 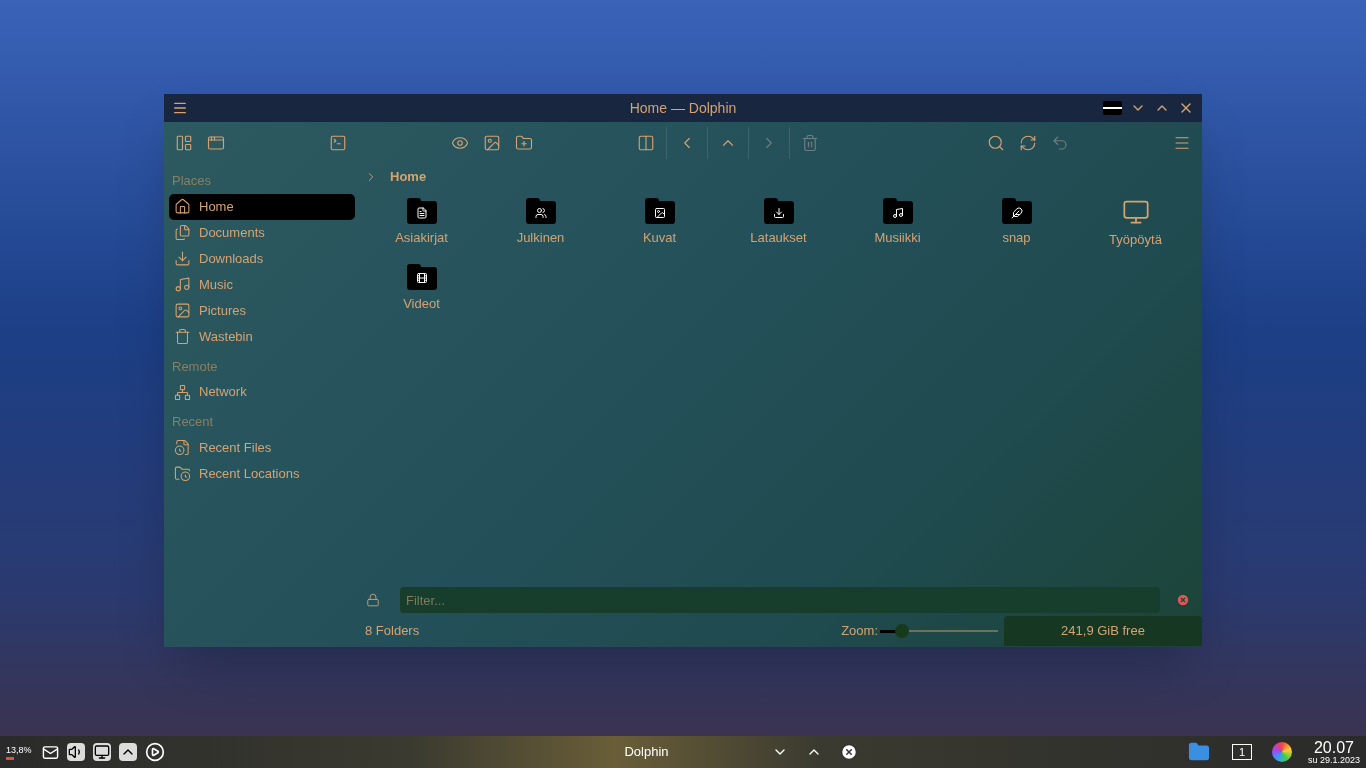 What do you see at coordinates (216, 143) in the screenshot?
I see `new-window-icon` at bounding box center [216, 143].